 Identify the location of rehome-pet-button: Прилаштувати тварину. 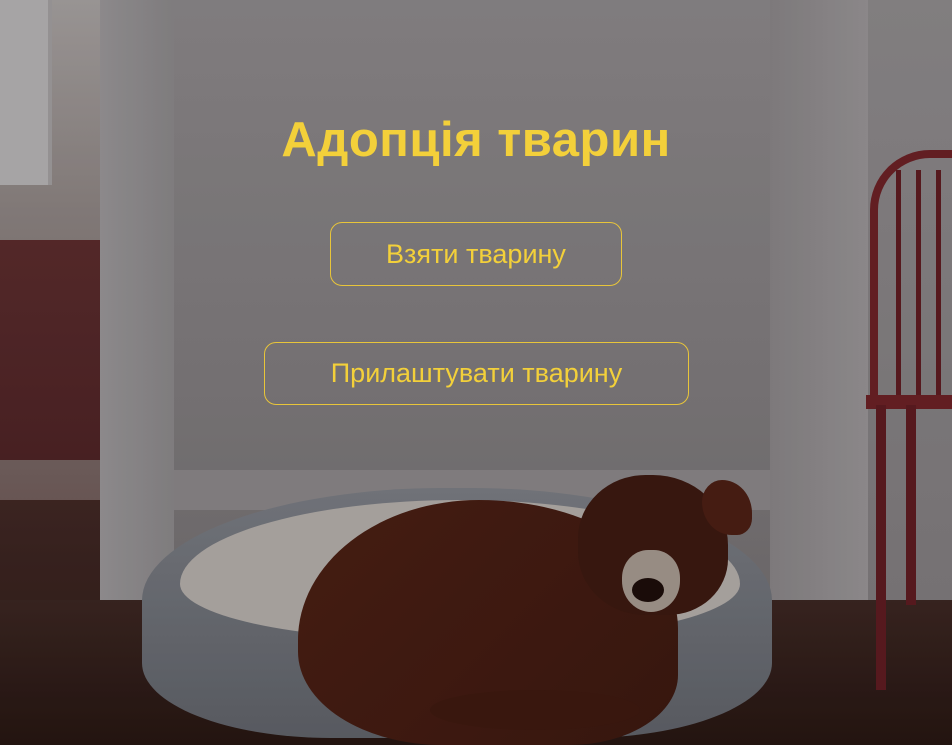
(476, 373).